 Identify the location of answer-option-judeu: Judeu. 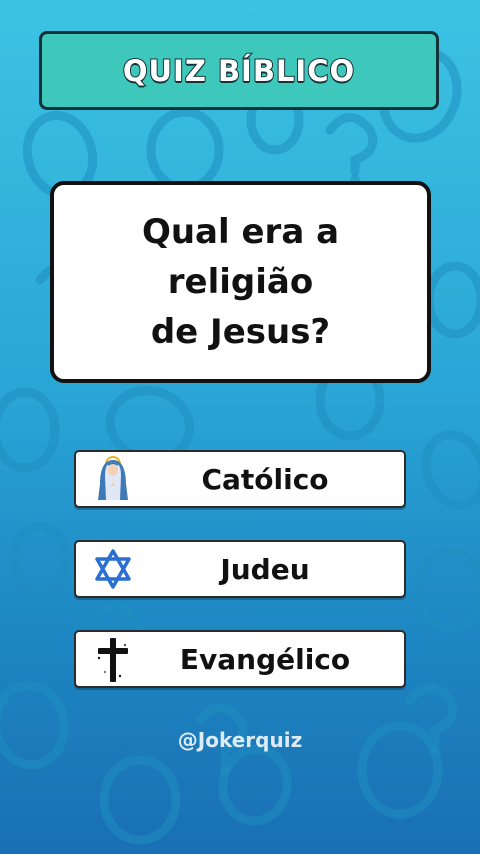
(240, 569).